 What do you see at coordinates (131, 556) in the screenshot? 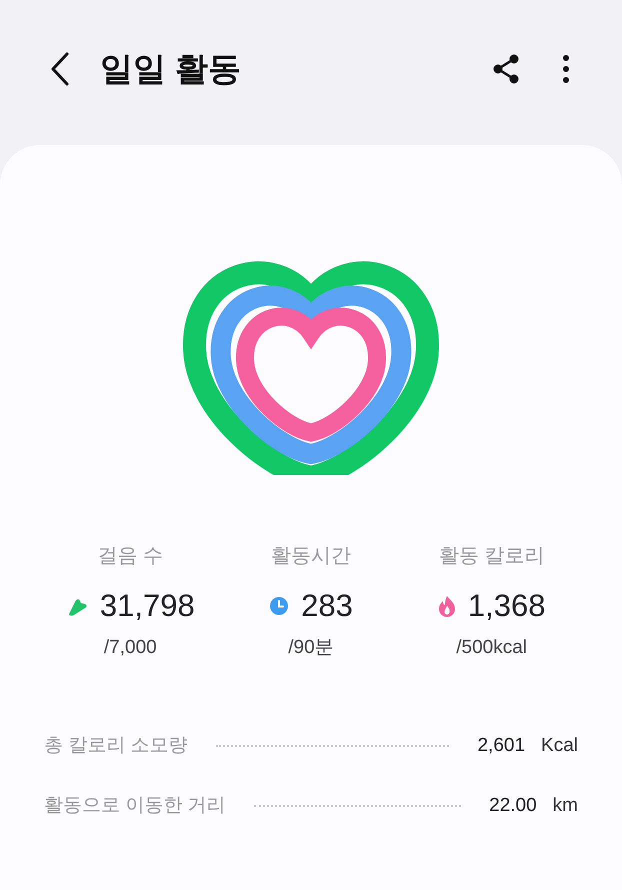
I see `stat-label: 걸음 수` at bounding box center [131, 556].